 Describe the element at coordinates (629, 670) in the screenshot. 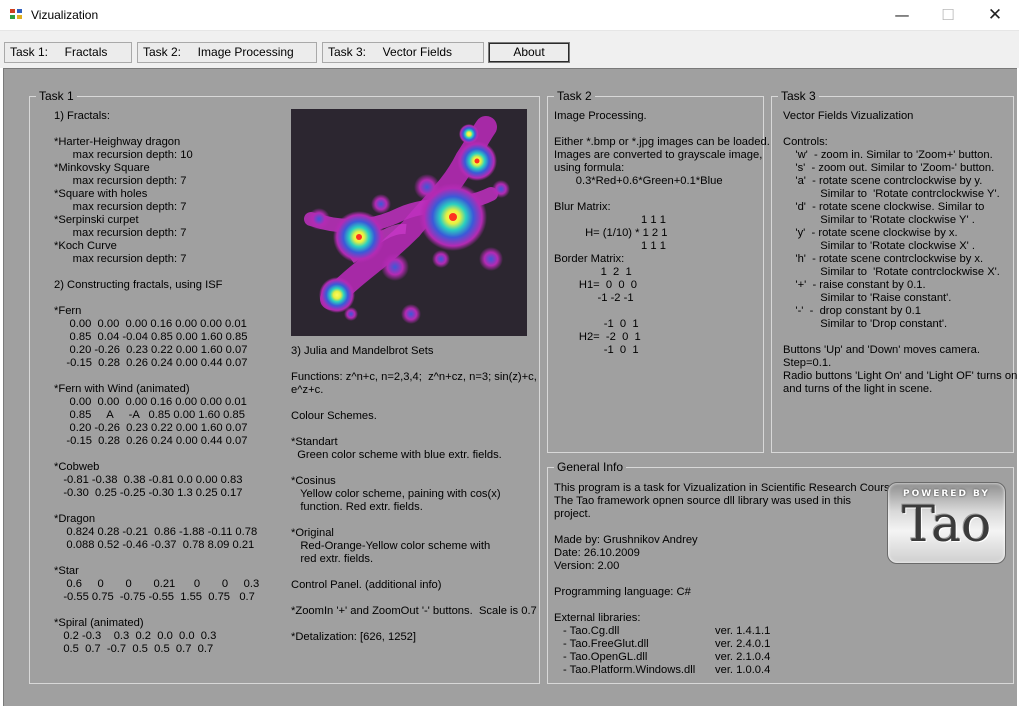

I see `library-name-platform-windows: - Tao.Platform.Windows.dll` at that location.